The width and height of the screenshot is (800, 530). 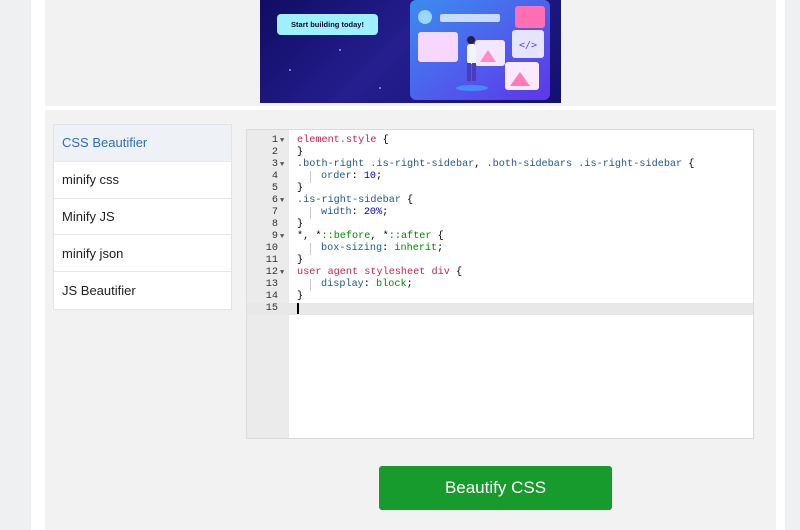 I want to click on code-text: order: 10;, so click(x=339, y=177).